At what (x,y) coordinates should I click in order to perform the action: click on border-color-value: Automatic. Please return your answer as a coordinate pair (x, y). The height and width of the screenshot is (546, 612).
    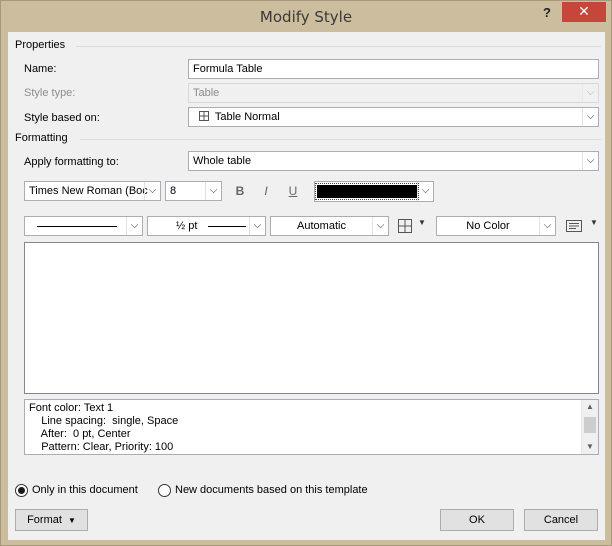
    Looking at the image, I should click on (321, 226).